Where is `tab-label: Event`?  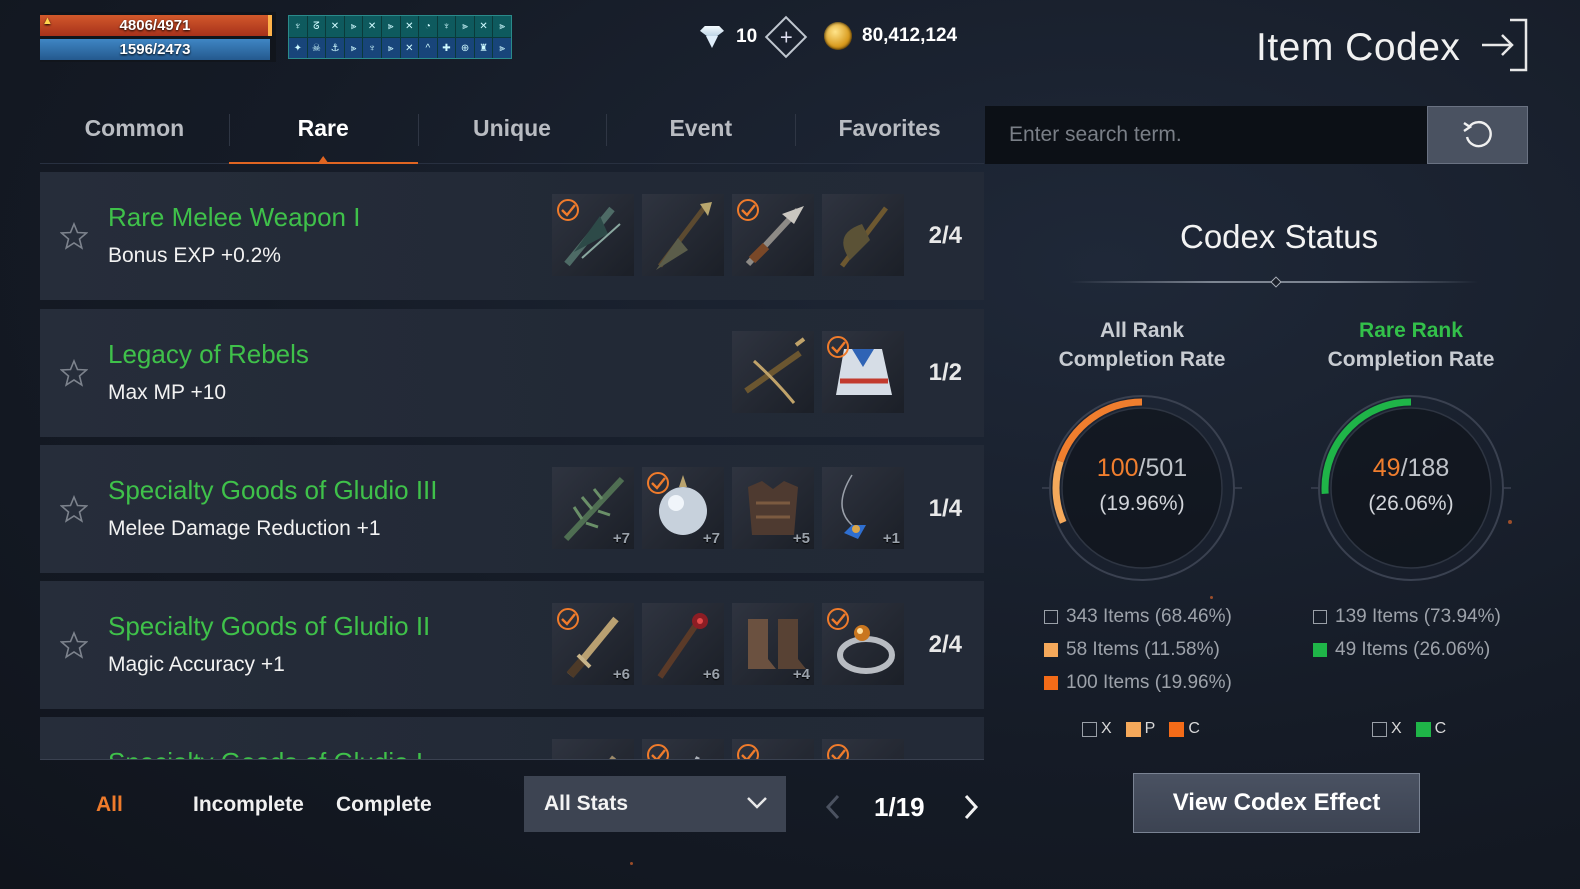 tab-label: Event is located at coordinates (701, 128).